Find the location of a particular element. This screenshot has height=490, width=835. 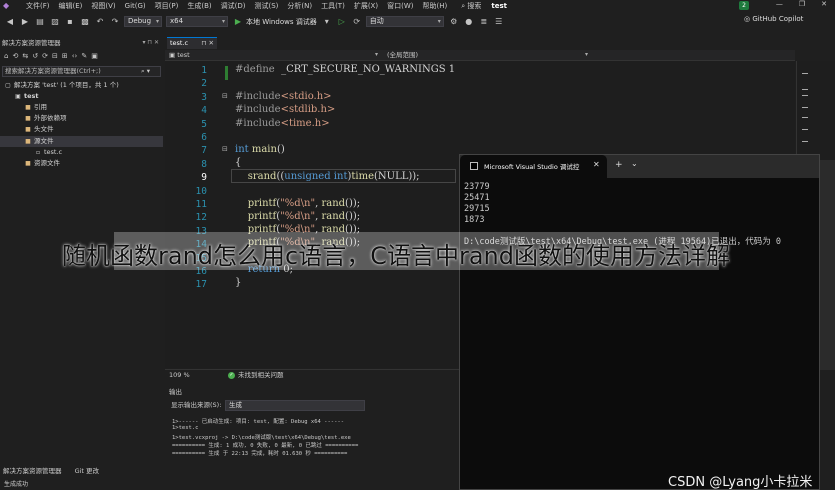

headline-overlay: 随机函数rand怎么用c语言，C语言中rand函数的使用方法详解 is located at coordinates (396, 256).